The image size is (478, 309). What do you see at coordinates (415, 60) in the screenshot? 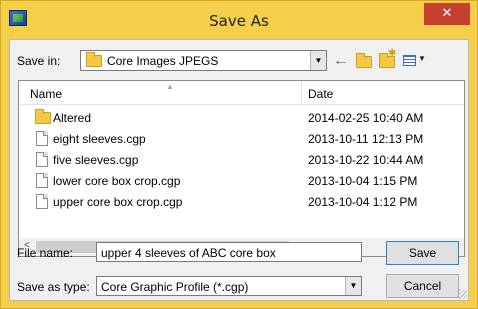
I see `view-menu-icon: ▼` at bounding box center [415, 60].